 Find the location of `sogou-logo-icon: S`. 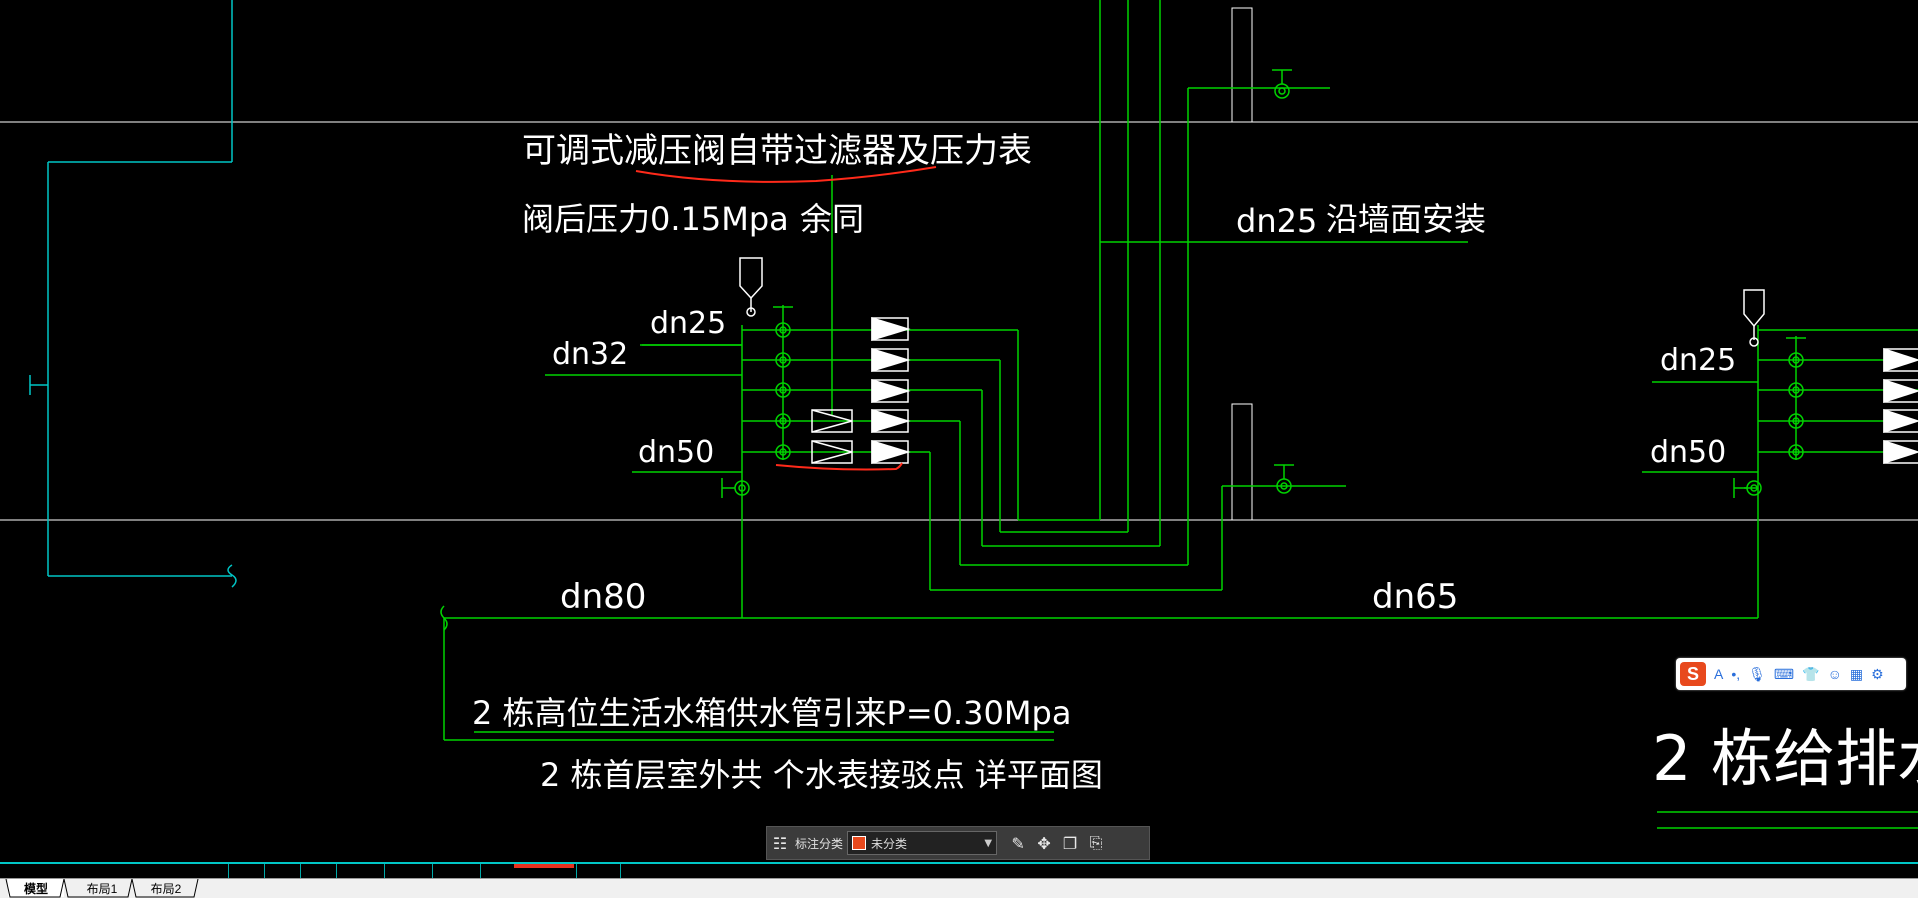

sogou-logo-icon: S is located at coordinates (1693, 674).